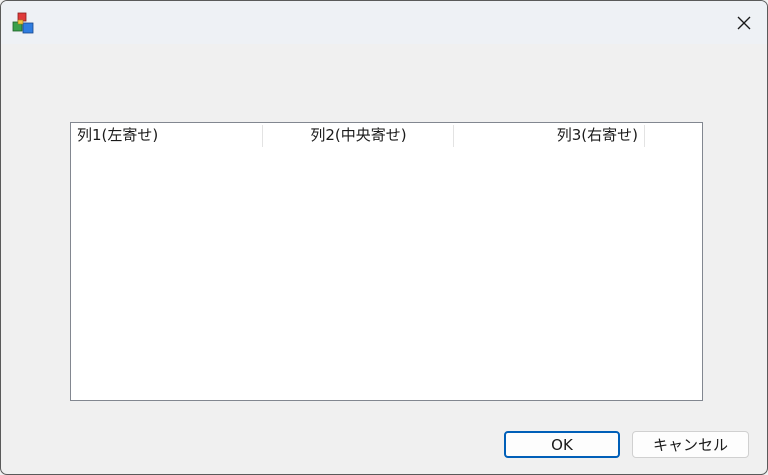 The image size is (768, 475). What do you see at coordinates (547, 135) in the screenshot?
I see `column-header-3: 列3(右寄せ)` at bounding box center [547, 135].